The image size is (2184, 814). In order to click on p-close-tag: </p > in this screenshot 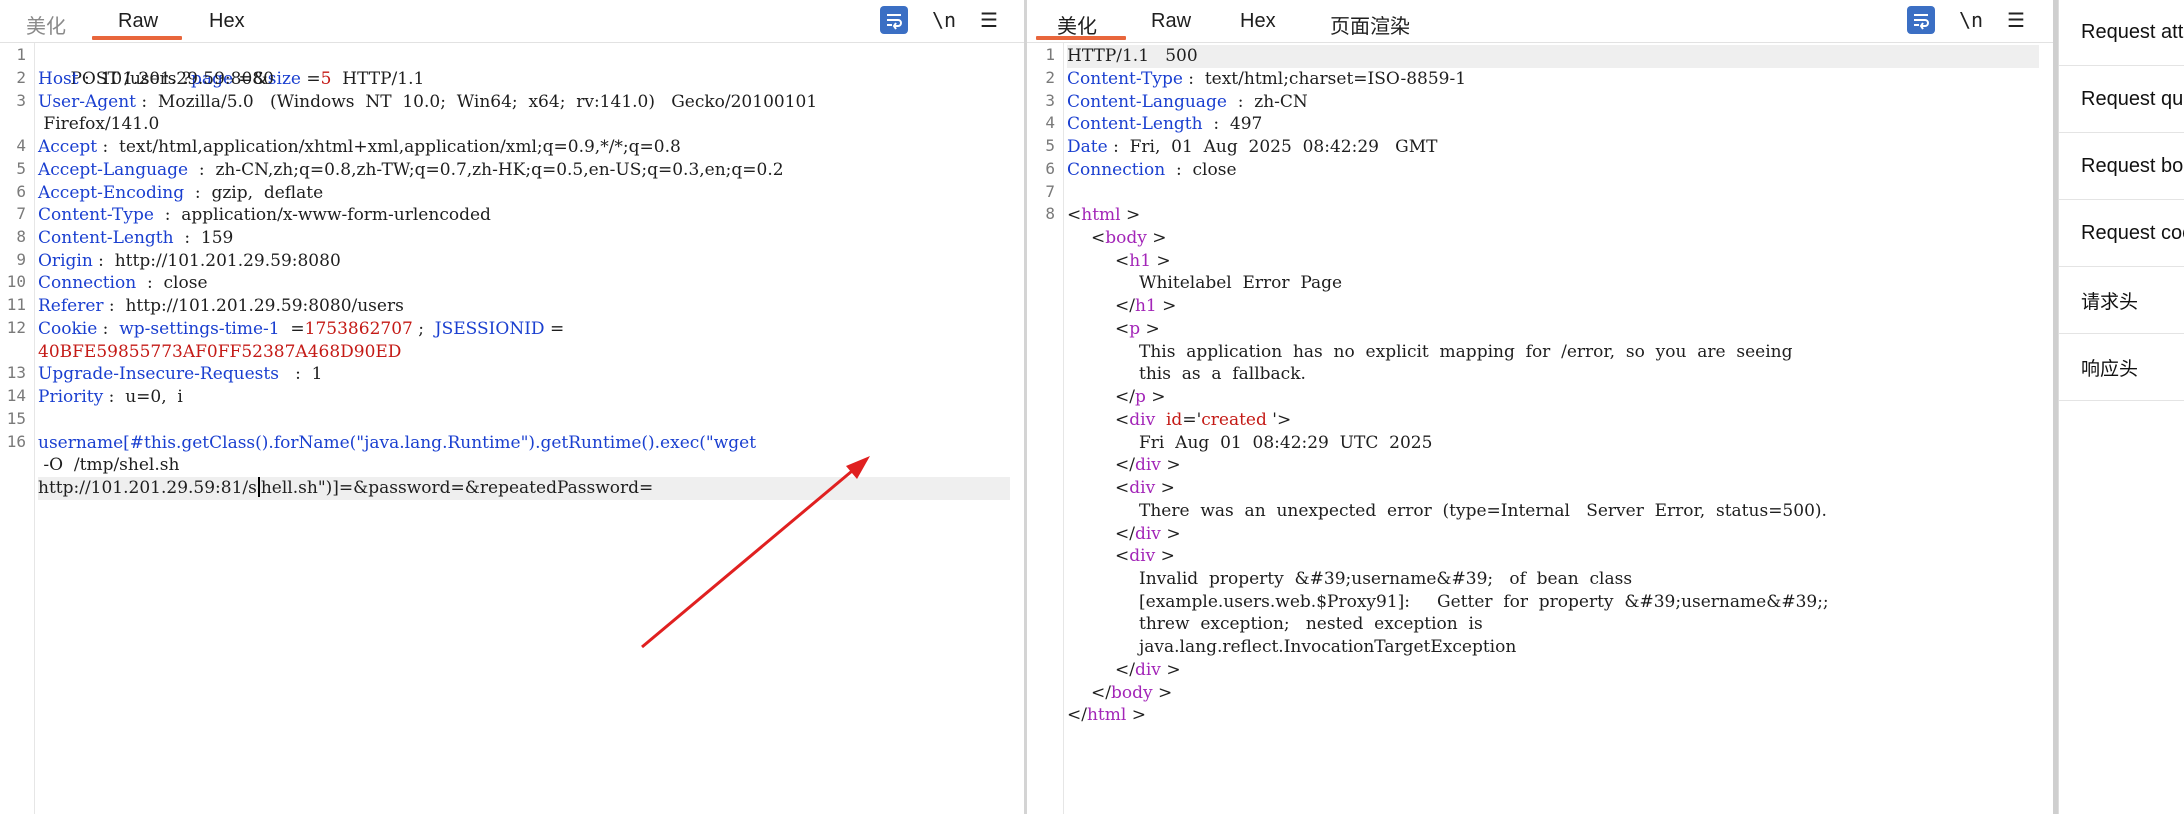, I will do `click(1140, 397)`.